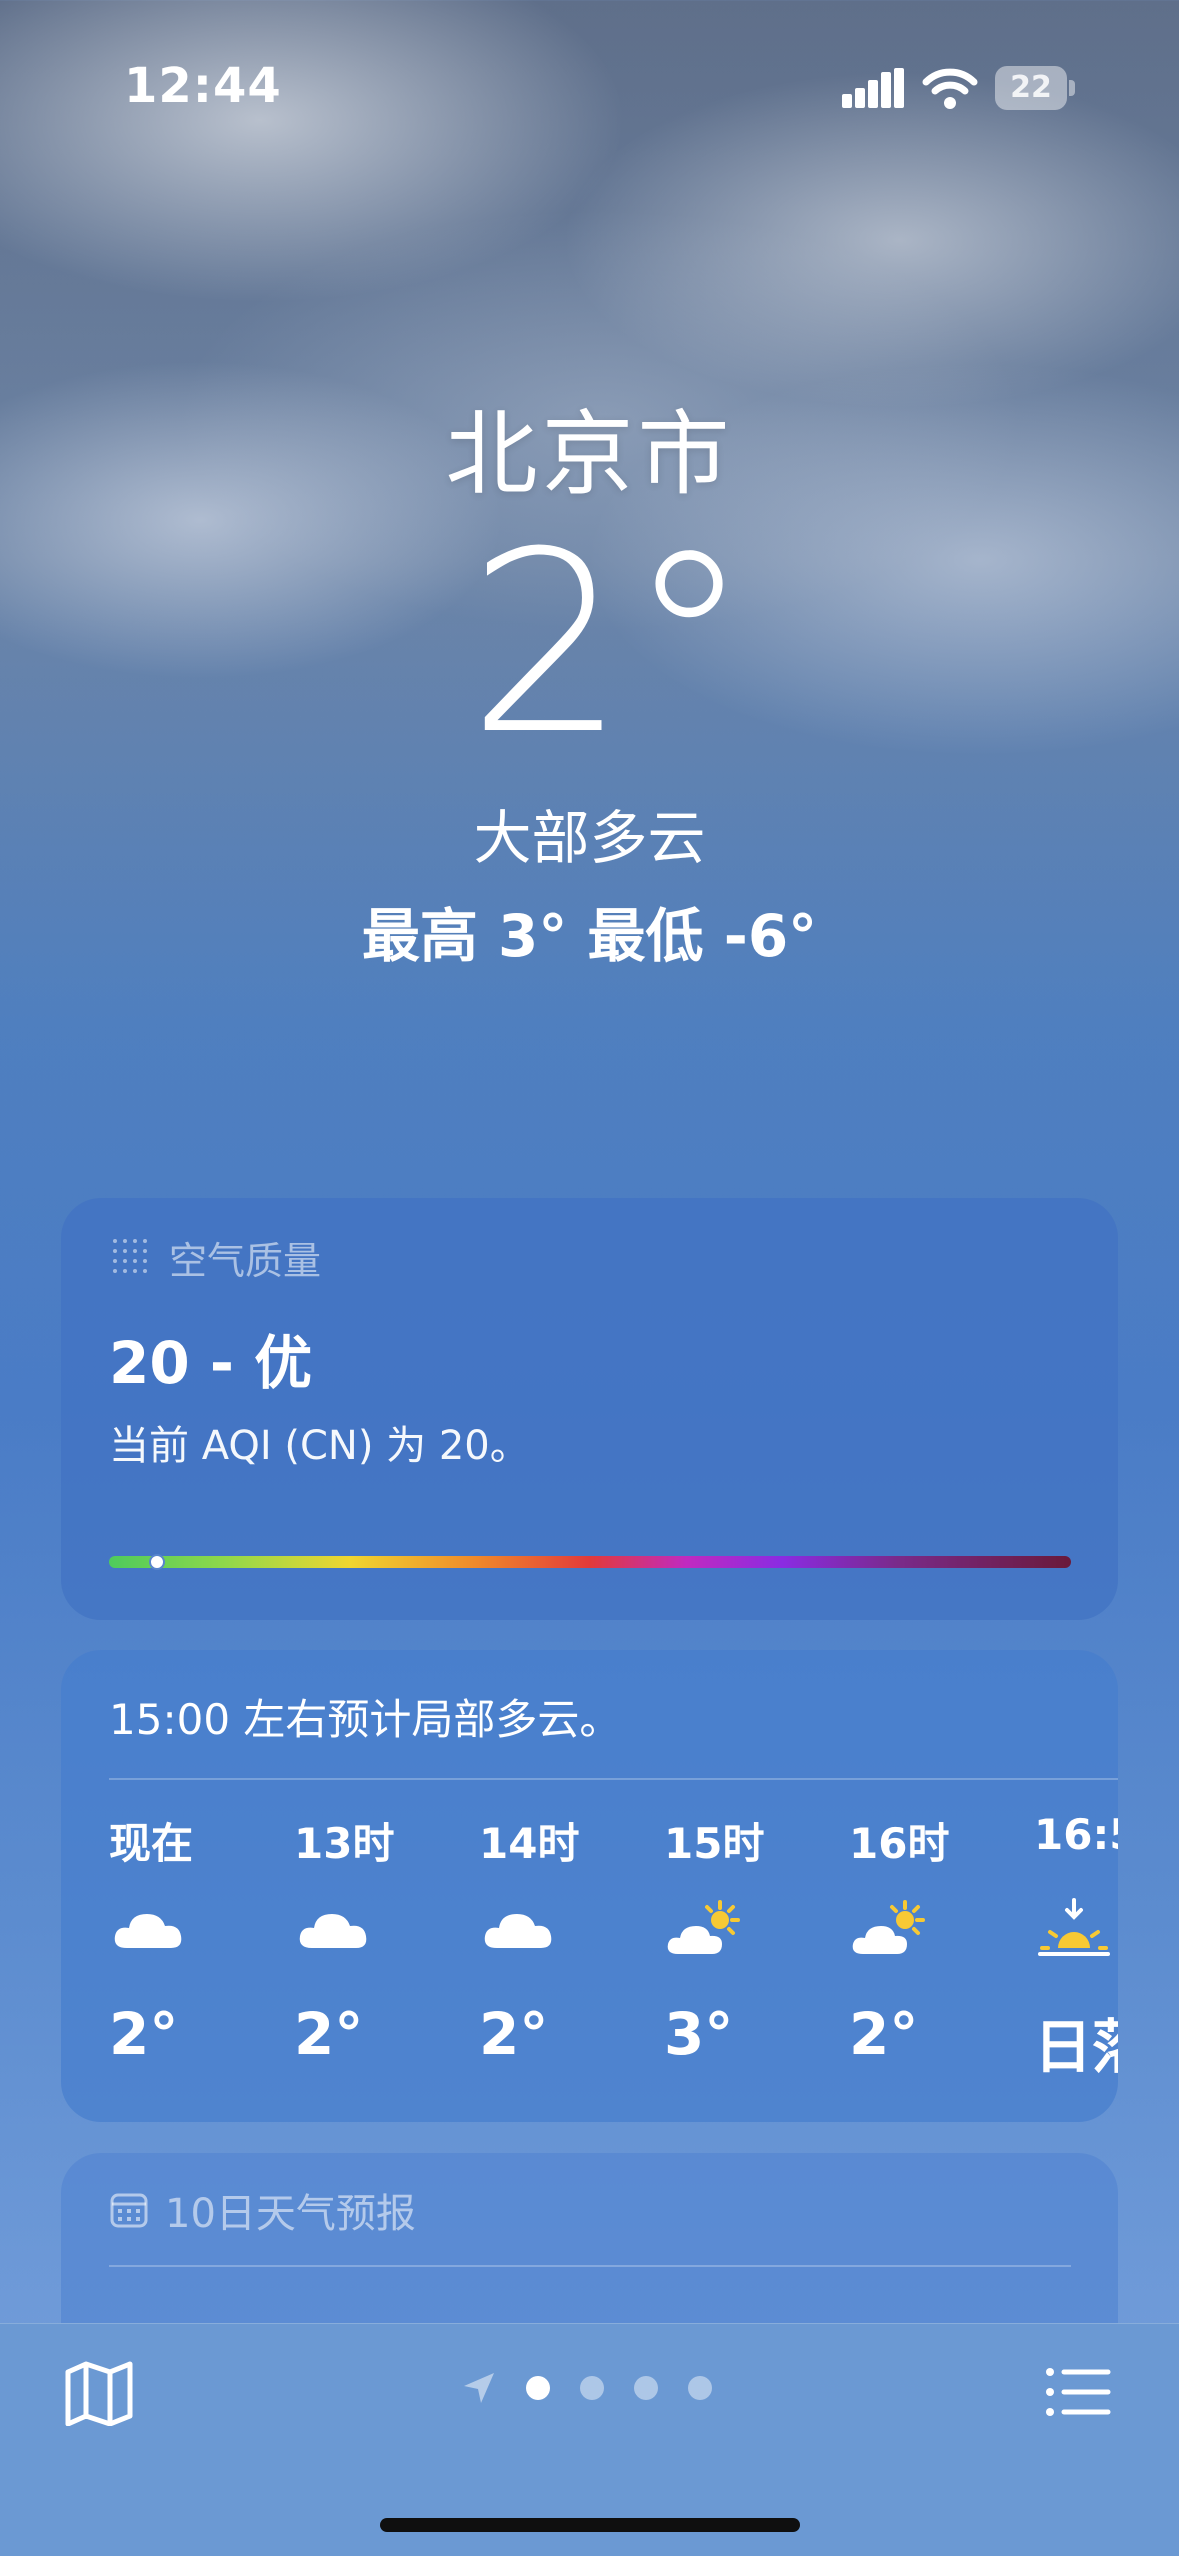 The image size is (1179, 2556). I want to click on hour-item: 15时 3°, so click(739, 1950).